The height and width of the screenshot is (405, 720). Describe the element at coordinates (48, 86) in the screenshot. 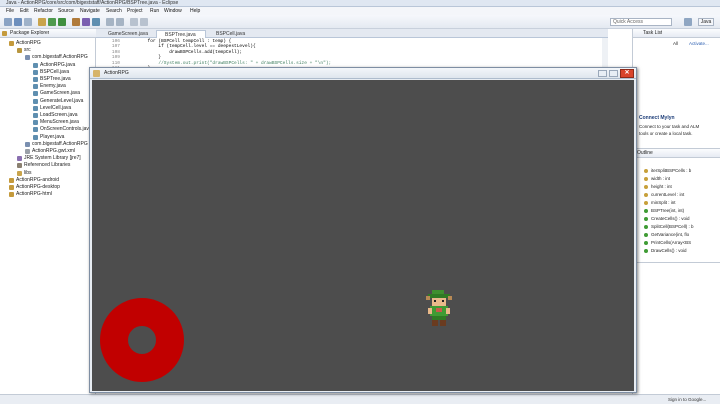

I see `package-tree-item: Enemy.java` at that location.